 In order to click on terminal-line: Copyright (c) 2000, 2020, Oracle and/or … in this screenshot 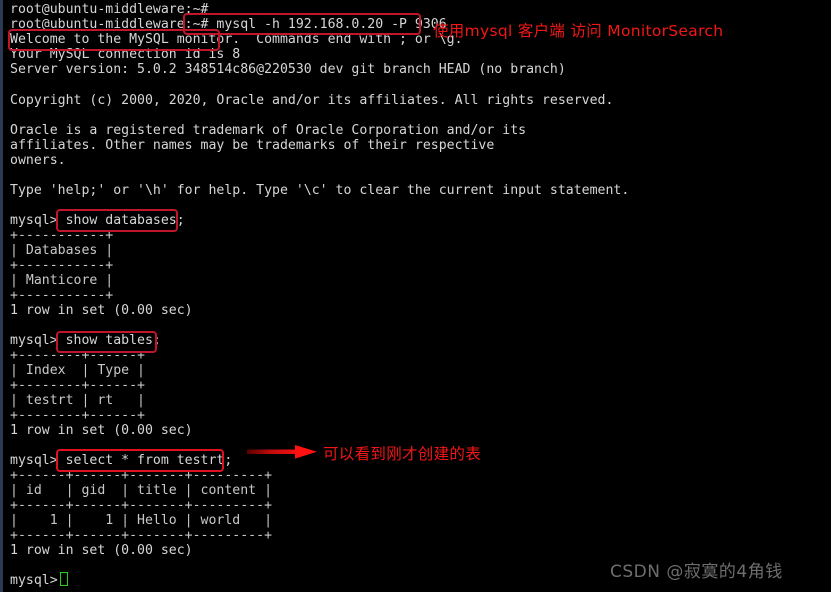, I will do `click(312, 100)`.